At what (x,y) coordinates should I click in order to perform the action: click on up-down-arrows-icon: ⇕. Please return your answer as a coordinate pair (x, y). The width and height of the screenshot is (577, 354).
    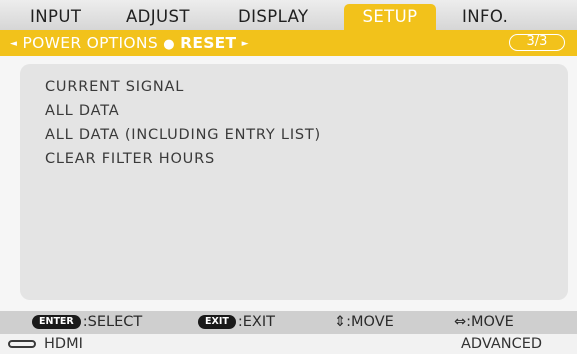
    Looking at the image, I should click on (340, 322).